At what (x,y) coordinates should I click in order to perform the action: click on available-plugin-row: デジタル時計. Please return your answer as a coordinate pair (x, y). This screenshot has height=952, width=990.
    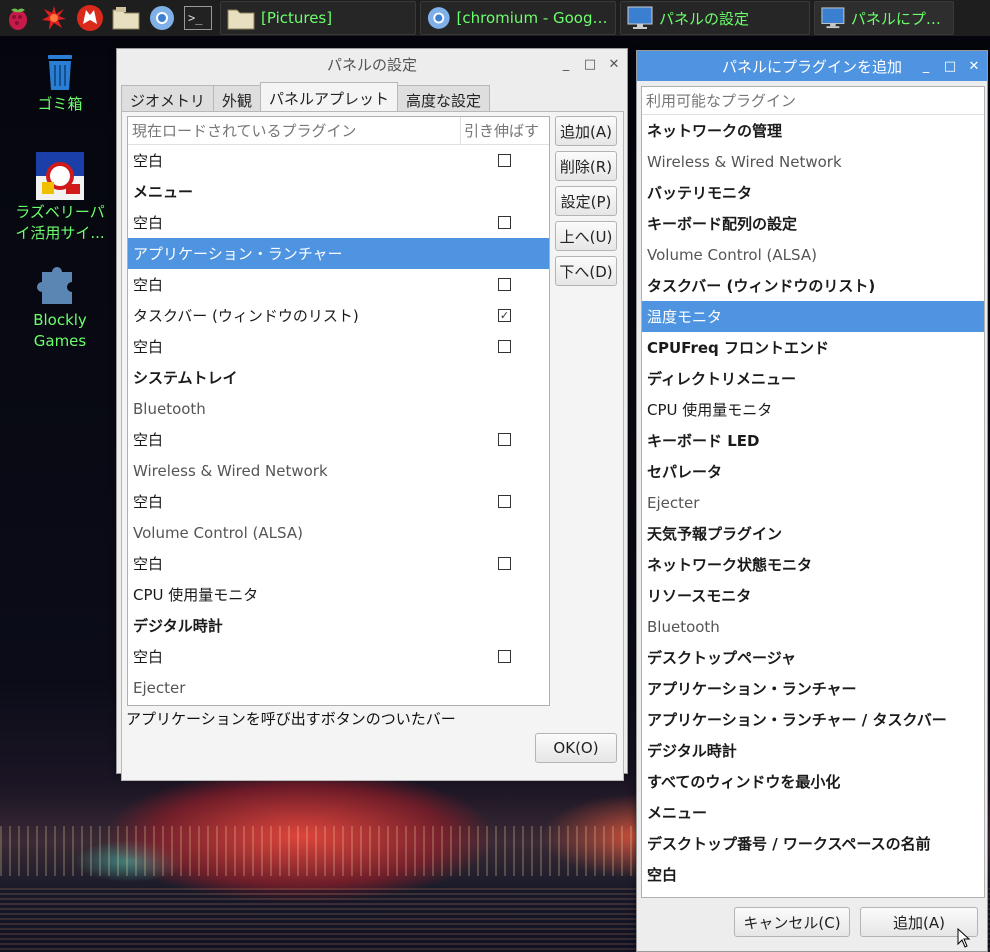
    Looking at the image, I should click on (813, 750).